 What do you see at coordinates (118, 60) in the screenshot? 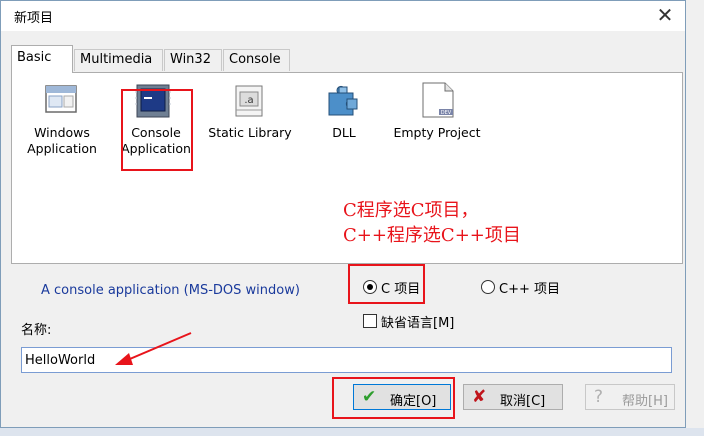
I see `tab-multimedia: Multimedia` at bounding box center [118, 60].